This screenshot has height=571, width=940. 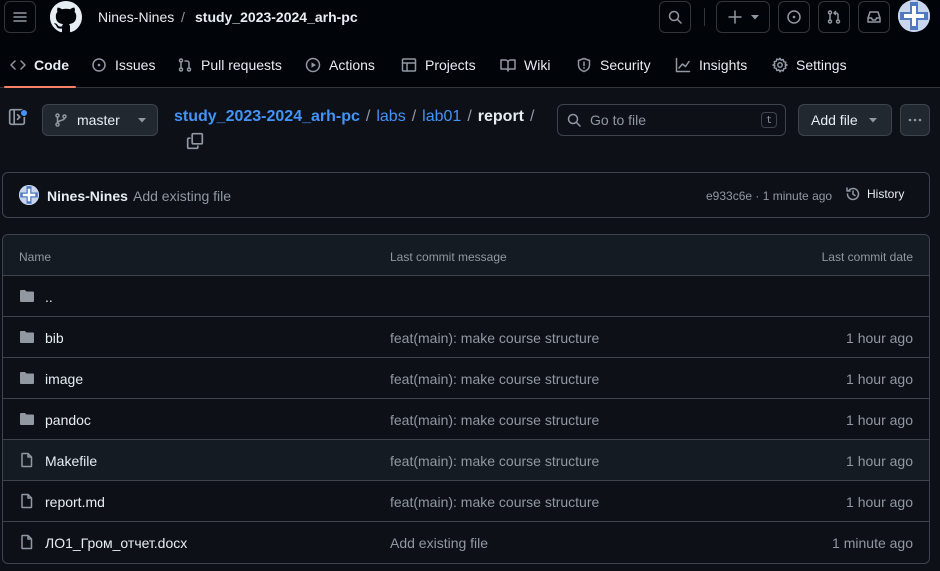 I want to click on tab-issues-label: Issues, so click(x=135, y=65).